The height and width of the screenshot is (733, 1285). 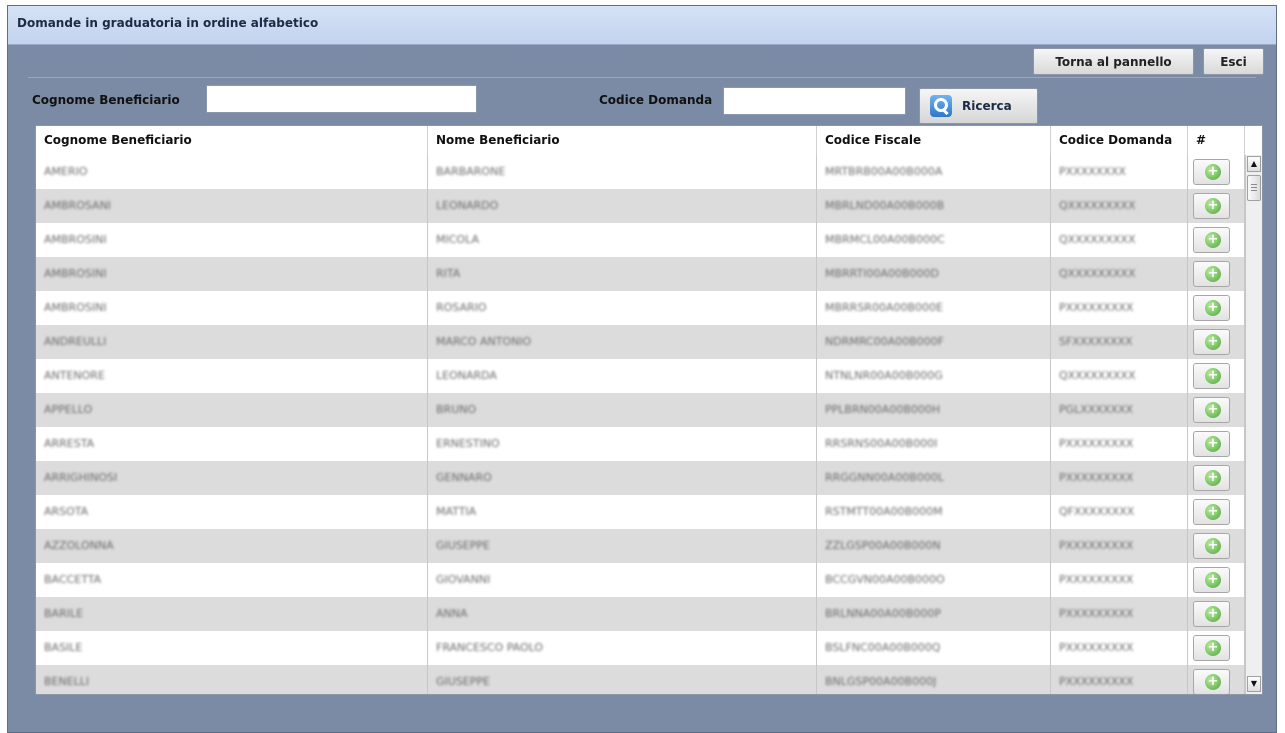 What do you see at coordinates (1097, 273) in the screenshot?
I see `cell-text: QXXXXXXXXX` at bounding box center [1097, 273].